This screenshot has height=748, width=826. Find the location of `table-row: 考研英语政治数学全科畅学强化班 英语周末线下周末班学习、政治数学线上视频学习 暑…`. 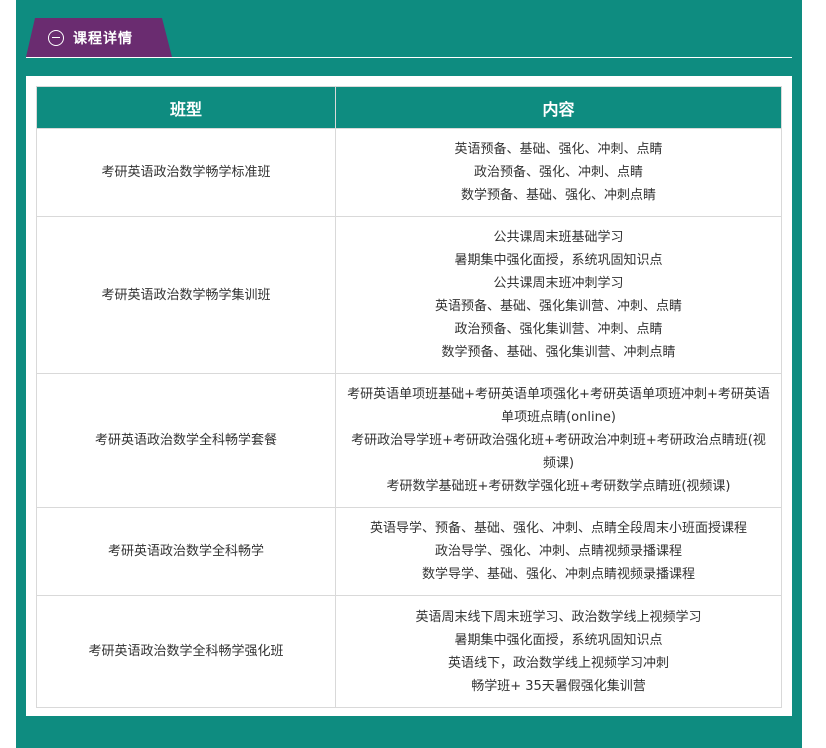

table-row: 考研英语政治数学全科畅学强化班 英语周末线下周末班学习、政治数学线上视频学习 暑… is located at coordinates (409, 651).